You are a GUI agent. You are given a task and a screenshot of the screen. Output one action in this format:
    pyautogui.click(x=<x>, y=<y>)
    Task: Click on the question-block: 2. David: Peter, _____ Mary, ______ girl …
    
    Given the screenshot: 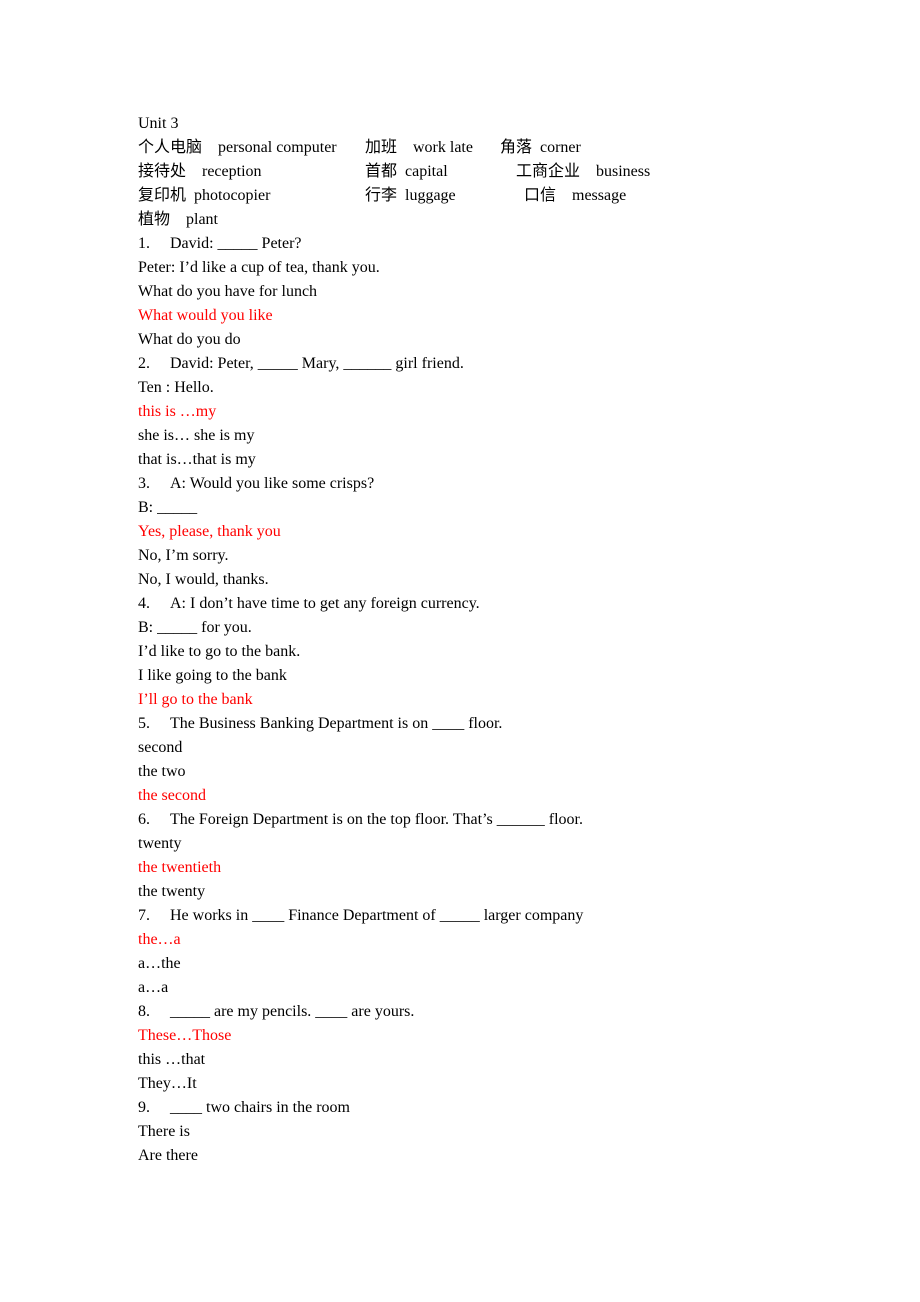 What is the action you would take?
    pyautogui.click(x=488, y=412)
    